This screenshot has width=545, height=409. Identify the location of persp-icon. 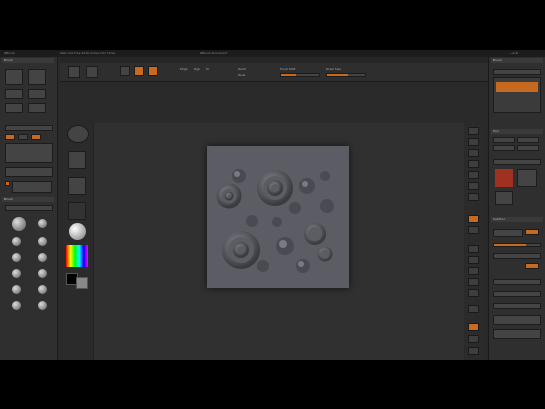
(473, 197).